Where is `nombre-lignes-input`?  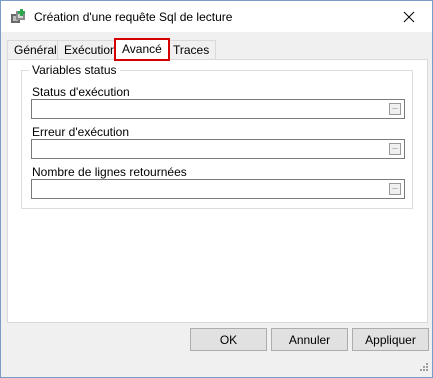
nombre-lignes-input is located at coordinates (207, 189).